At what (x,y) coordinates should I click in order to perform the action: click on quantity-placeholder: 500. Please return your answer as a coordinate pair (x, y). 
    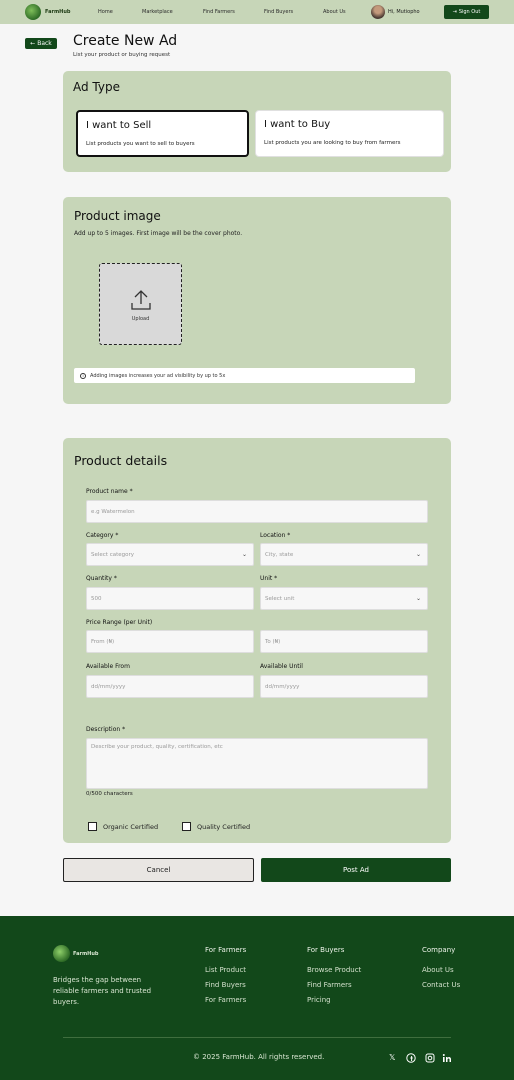
    Looking at the image, I should click on (96, 598).